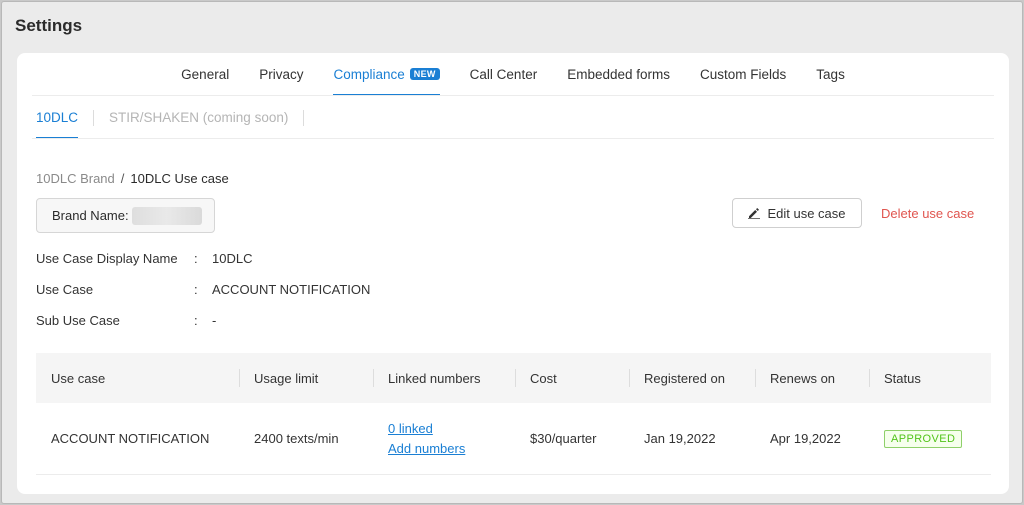 This screenshot has height=505, width=1024. What do you see at coordinates (812, 378) in the screenshot?
I see `column-header-renews-on: Renews on` at bounding box center [812, 378].